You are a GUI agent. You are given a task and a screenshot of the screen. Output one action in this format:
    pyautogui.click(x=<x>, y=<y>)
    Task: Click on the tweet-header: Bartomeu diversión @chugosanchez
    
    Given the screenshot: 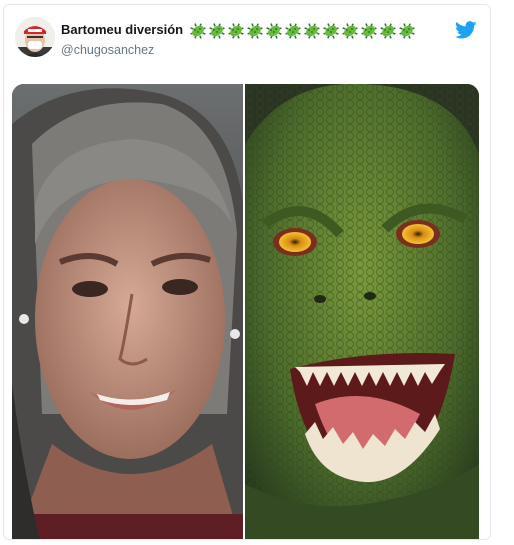 What is the action you would take?
    pyautogui.click(x=247, y=40)
    